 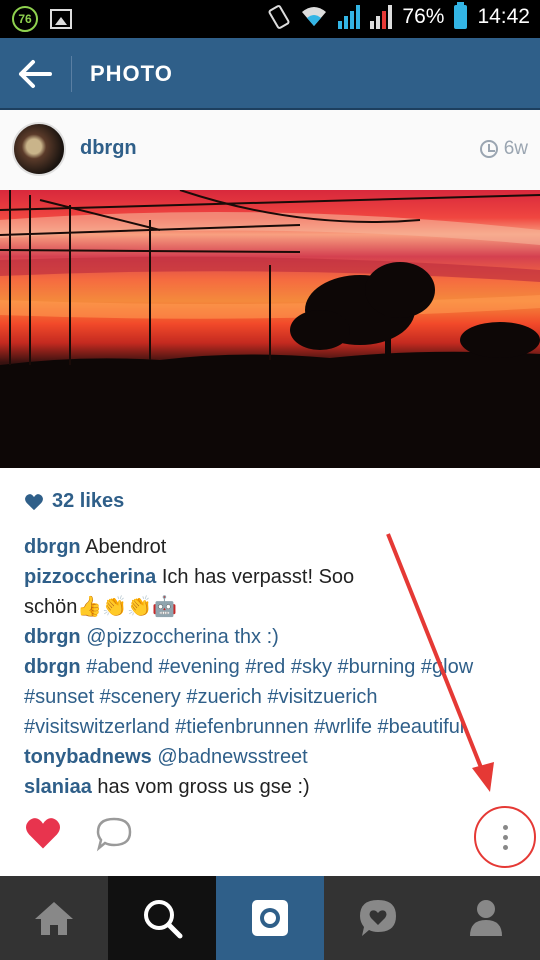 I want to click on more-vertical-icon, so click(x=505, y=837).